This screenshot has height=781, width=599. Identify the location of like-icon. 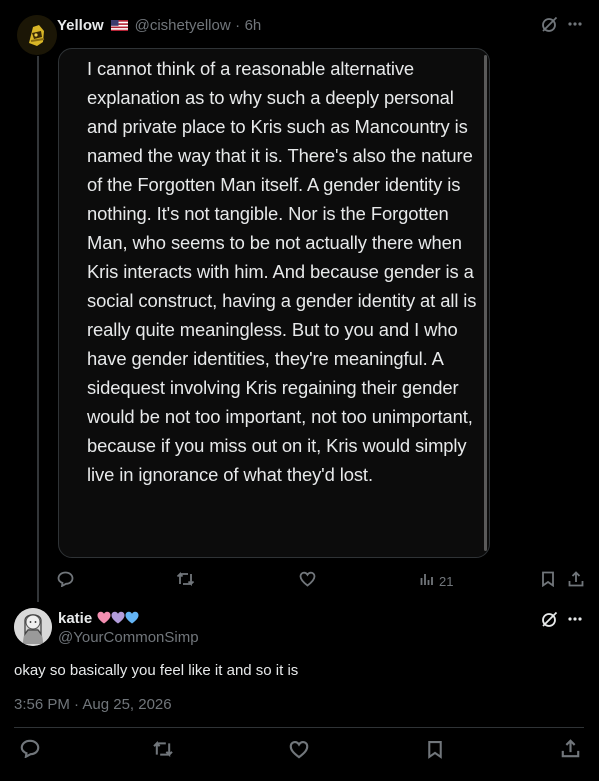
(307, 581).